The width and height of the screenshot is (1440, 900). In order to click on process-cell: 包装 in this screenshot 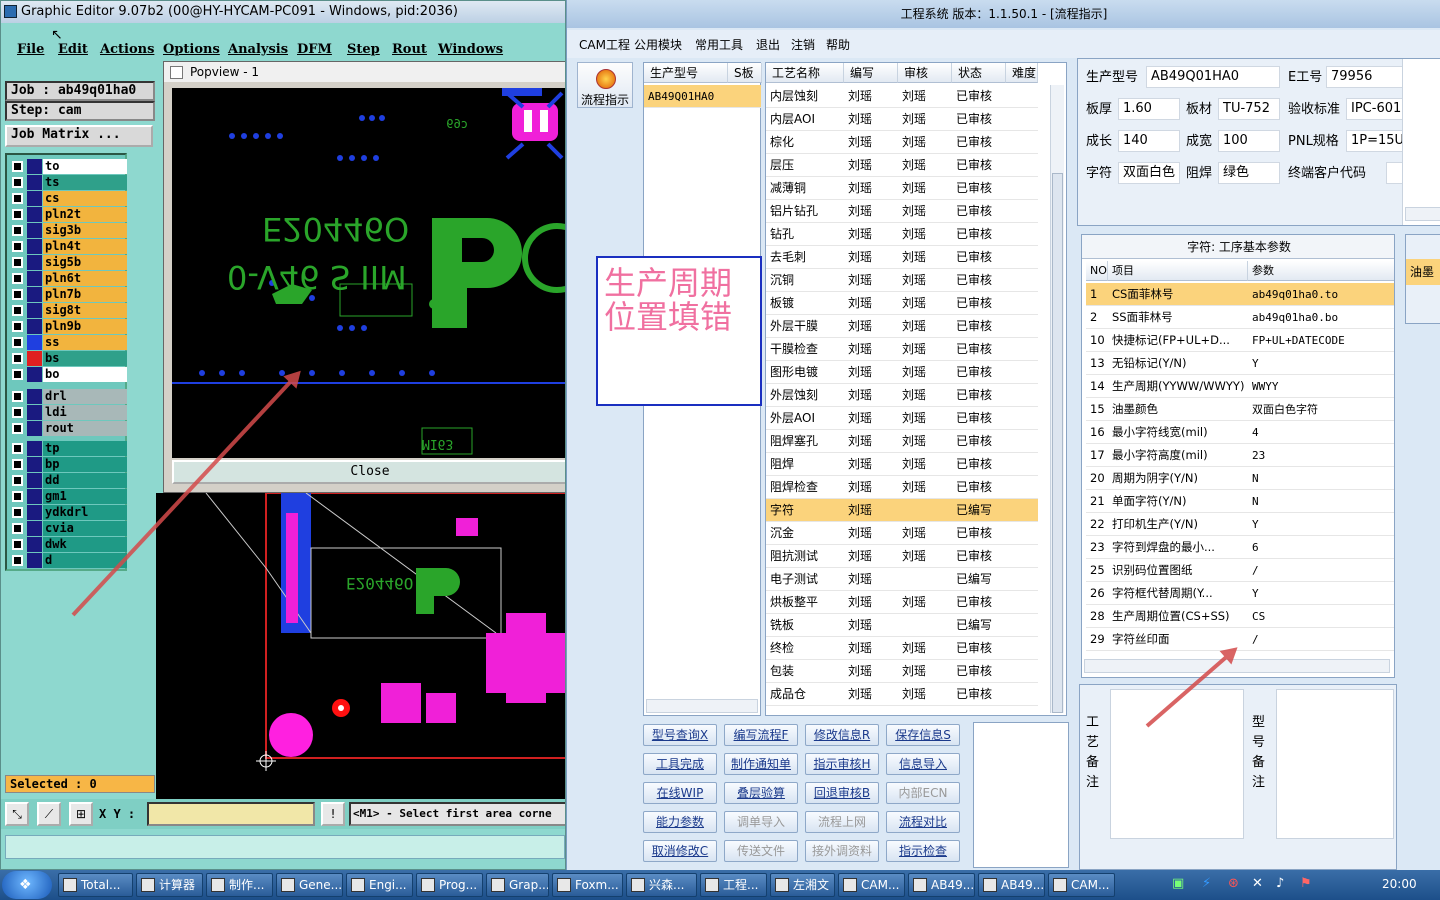, I will do `click(805, 671)`.